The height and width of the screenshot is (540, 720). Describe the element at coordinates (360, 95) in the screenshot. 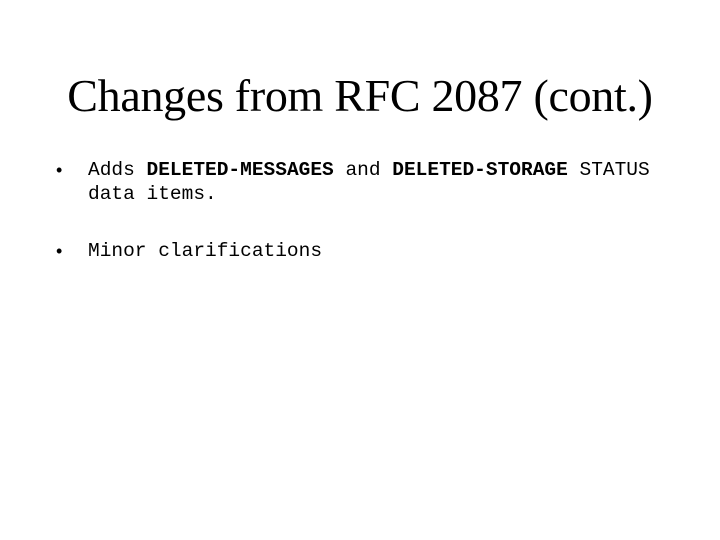

I see `slide-title: Changes from RFC 2087 (cont.)` at that location.